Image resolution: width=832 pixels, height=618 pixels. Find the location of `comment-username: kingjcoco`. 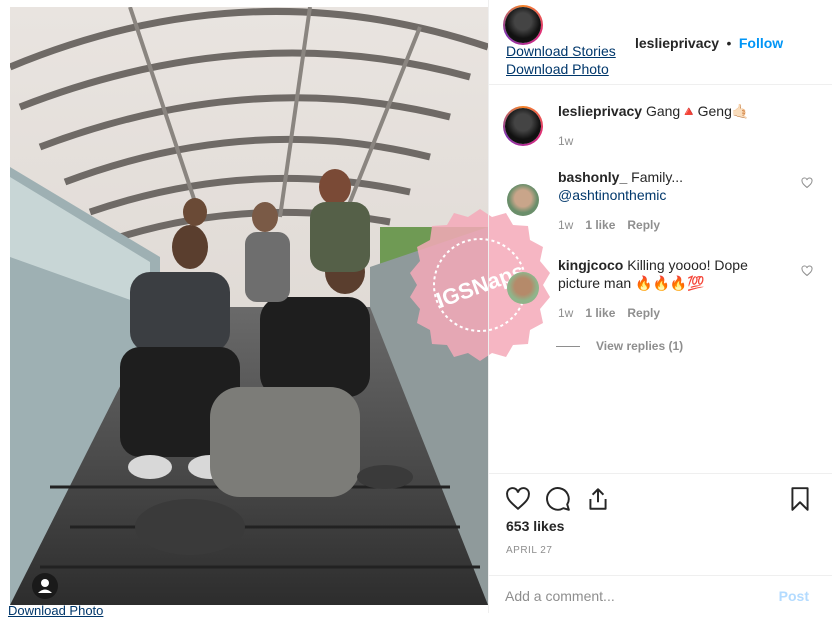

comment-username: kingjcoco is located at coordinates (590, 265).